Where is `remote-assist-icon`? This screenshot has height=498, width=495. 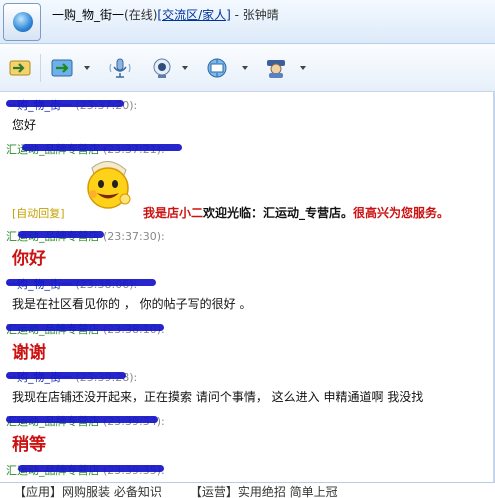
remote-assist-icon is located at coordinates (217, 68).